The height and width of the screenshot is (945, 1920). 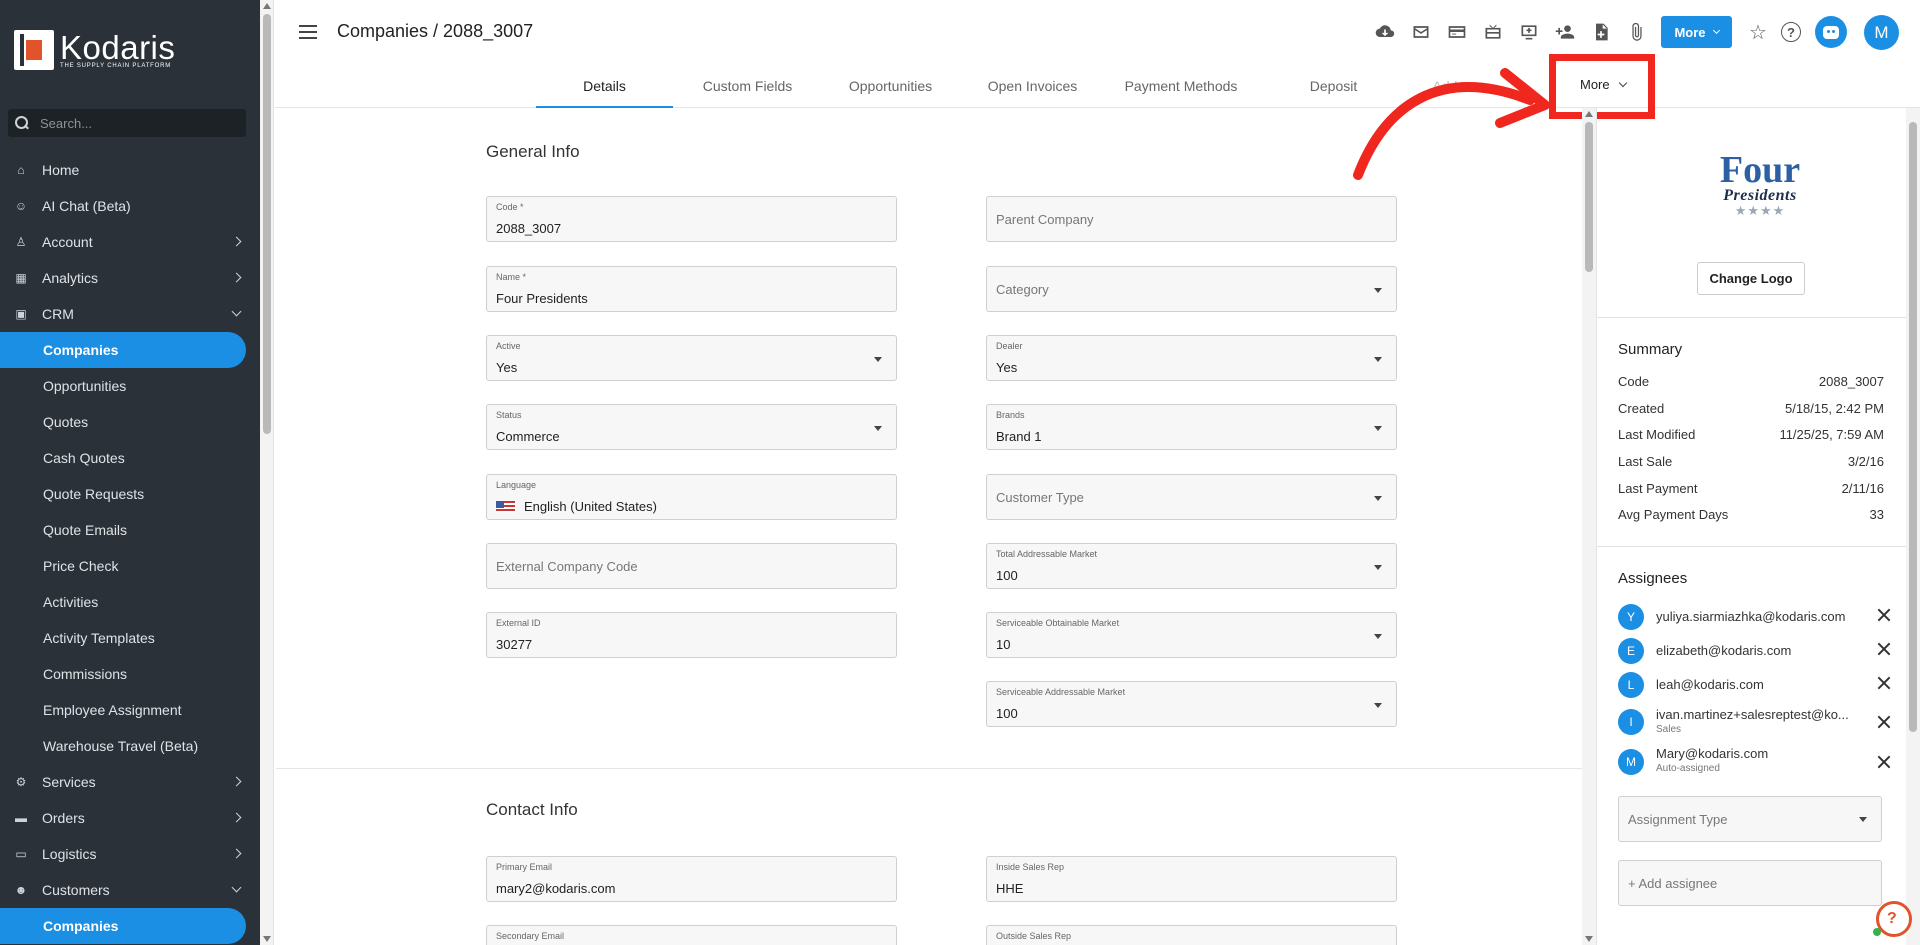 What do you see at coordinates (112, 710) in the screenshot?
I see `sidebar-item-label: Employee Assignment` at bounding box center [112, 710].